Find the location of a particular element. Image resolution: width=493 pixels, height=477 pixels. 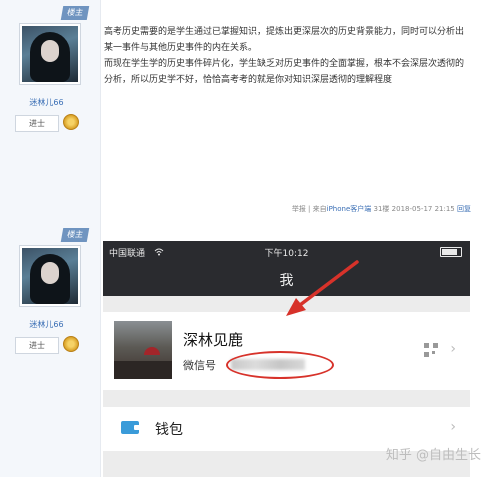

post-datetime: 2018-05-17 21:15 is located at coordinates (423, 209).